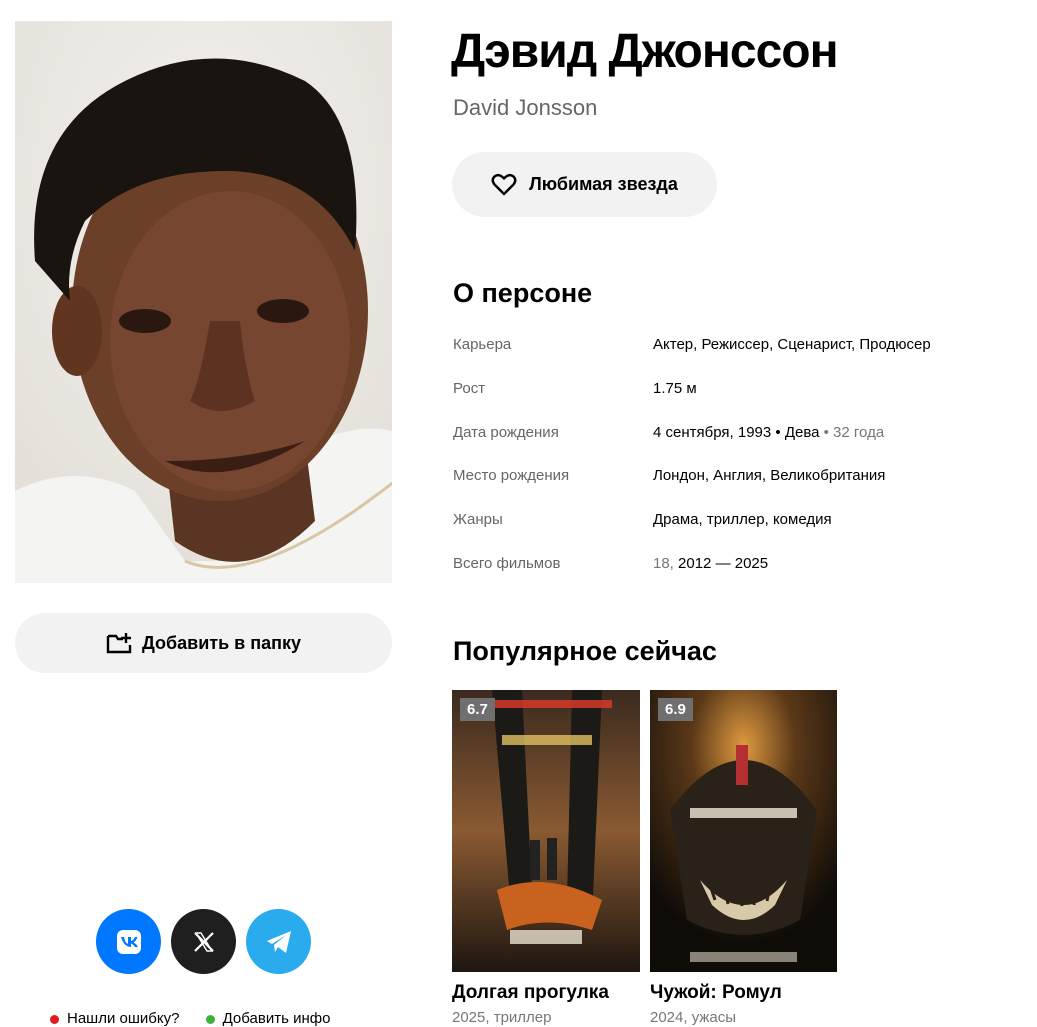 The width and height of the screenshot is (1037, 1027). I want to click on info-label: Жанры, so click(478, 519).